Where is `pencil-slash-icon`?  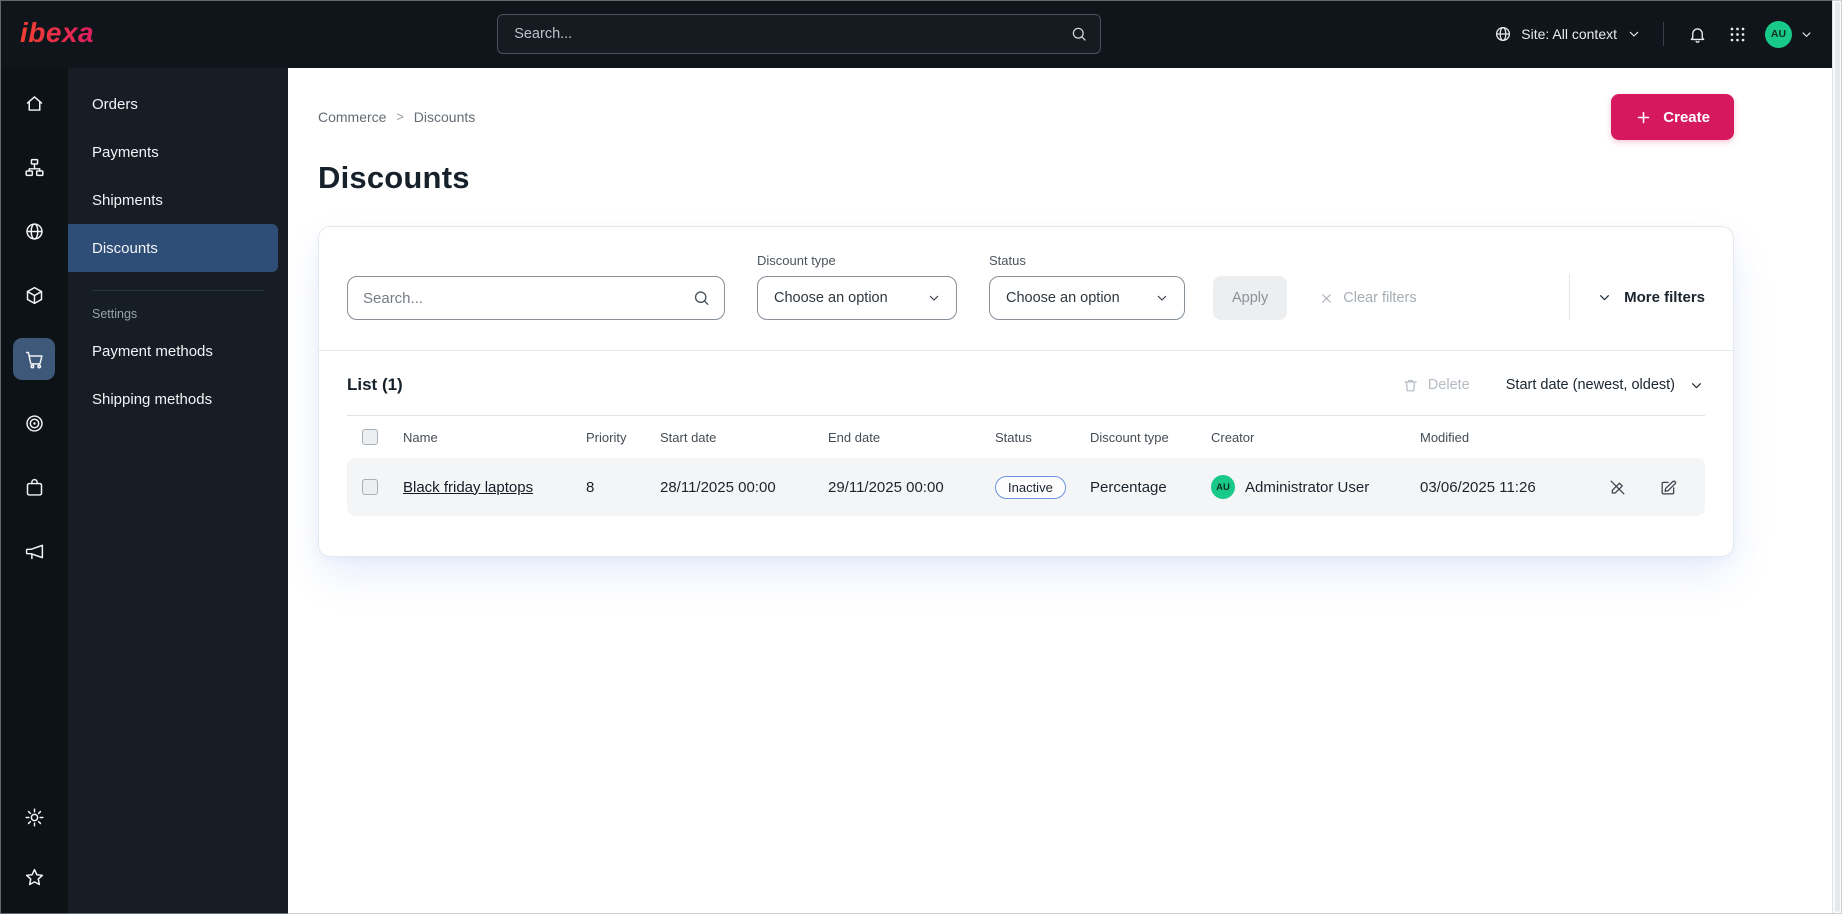 pencil-slash-icon is located at coordinates (1617, 487).